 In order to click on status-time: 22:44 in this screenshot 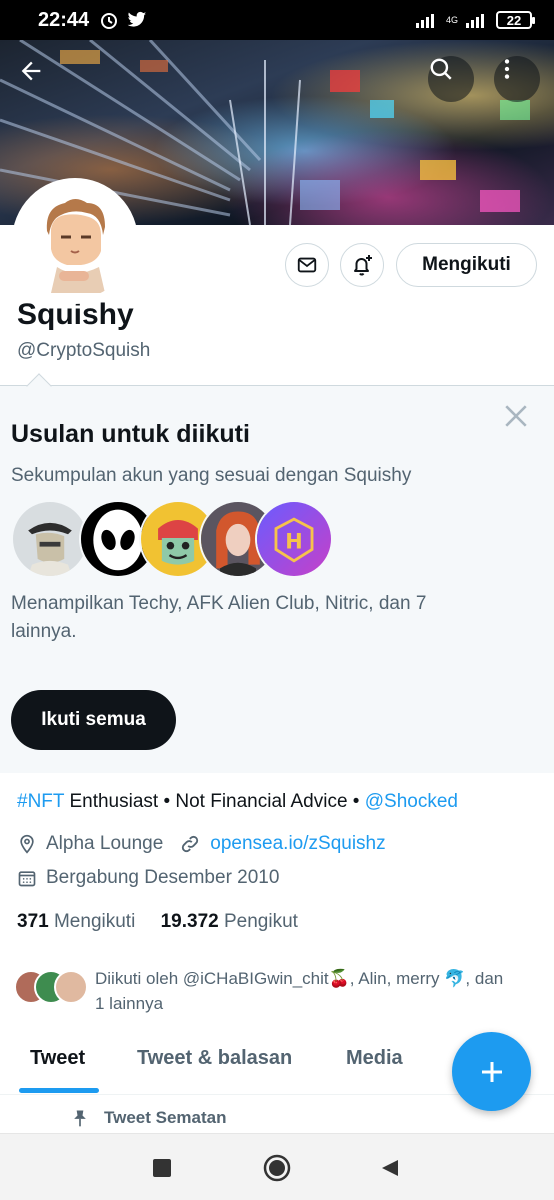, I will do `click(64, 19)`.